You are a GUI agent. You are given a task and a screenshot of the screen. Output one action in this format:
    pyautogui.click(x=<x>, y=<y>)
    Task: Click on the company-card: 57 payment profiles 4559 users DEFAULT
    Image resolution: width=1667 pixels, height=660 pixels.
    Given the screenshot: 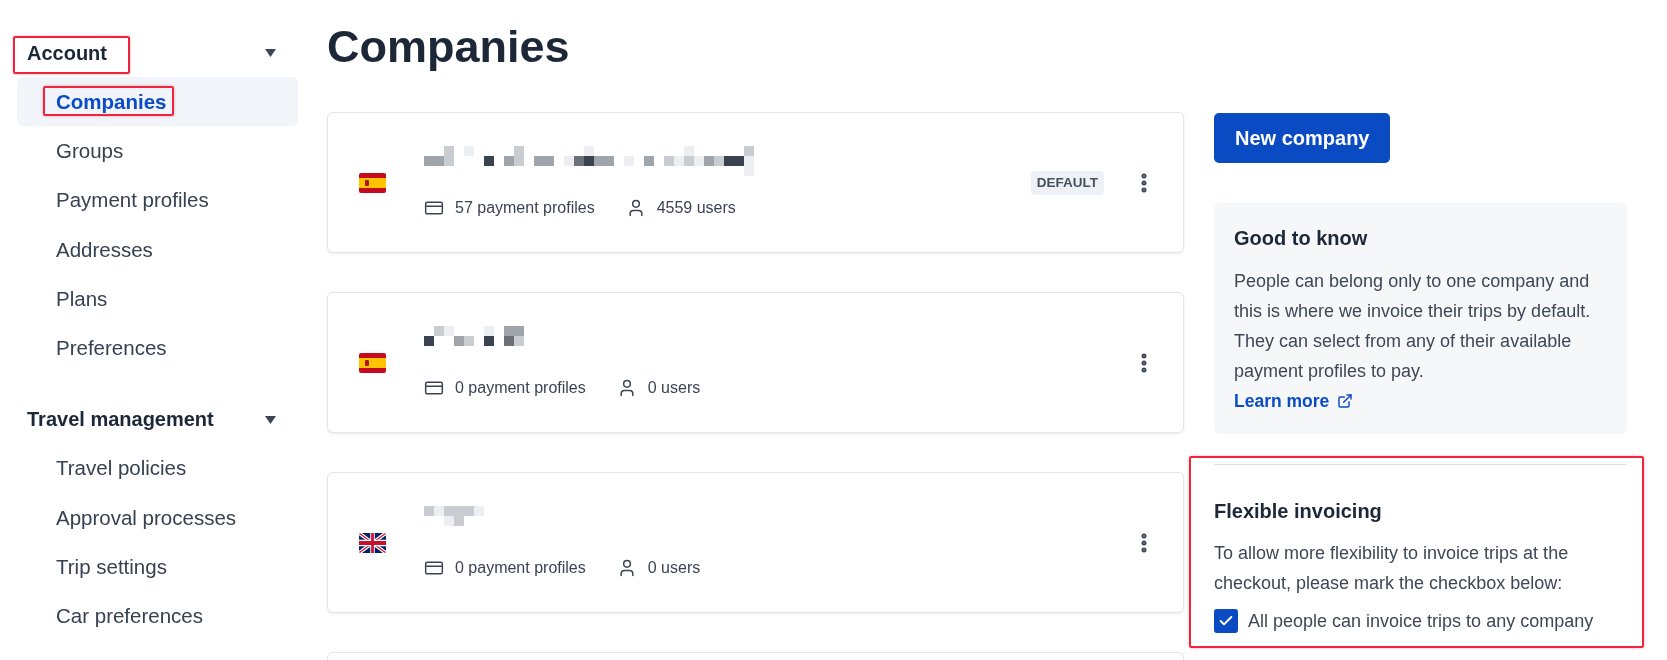 What is the action you would take?
    pyautogui.click(x=755, y=182)
    